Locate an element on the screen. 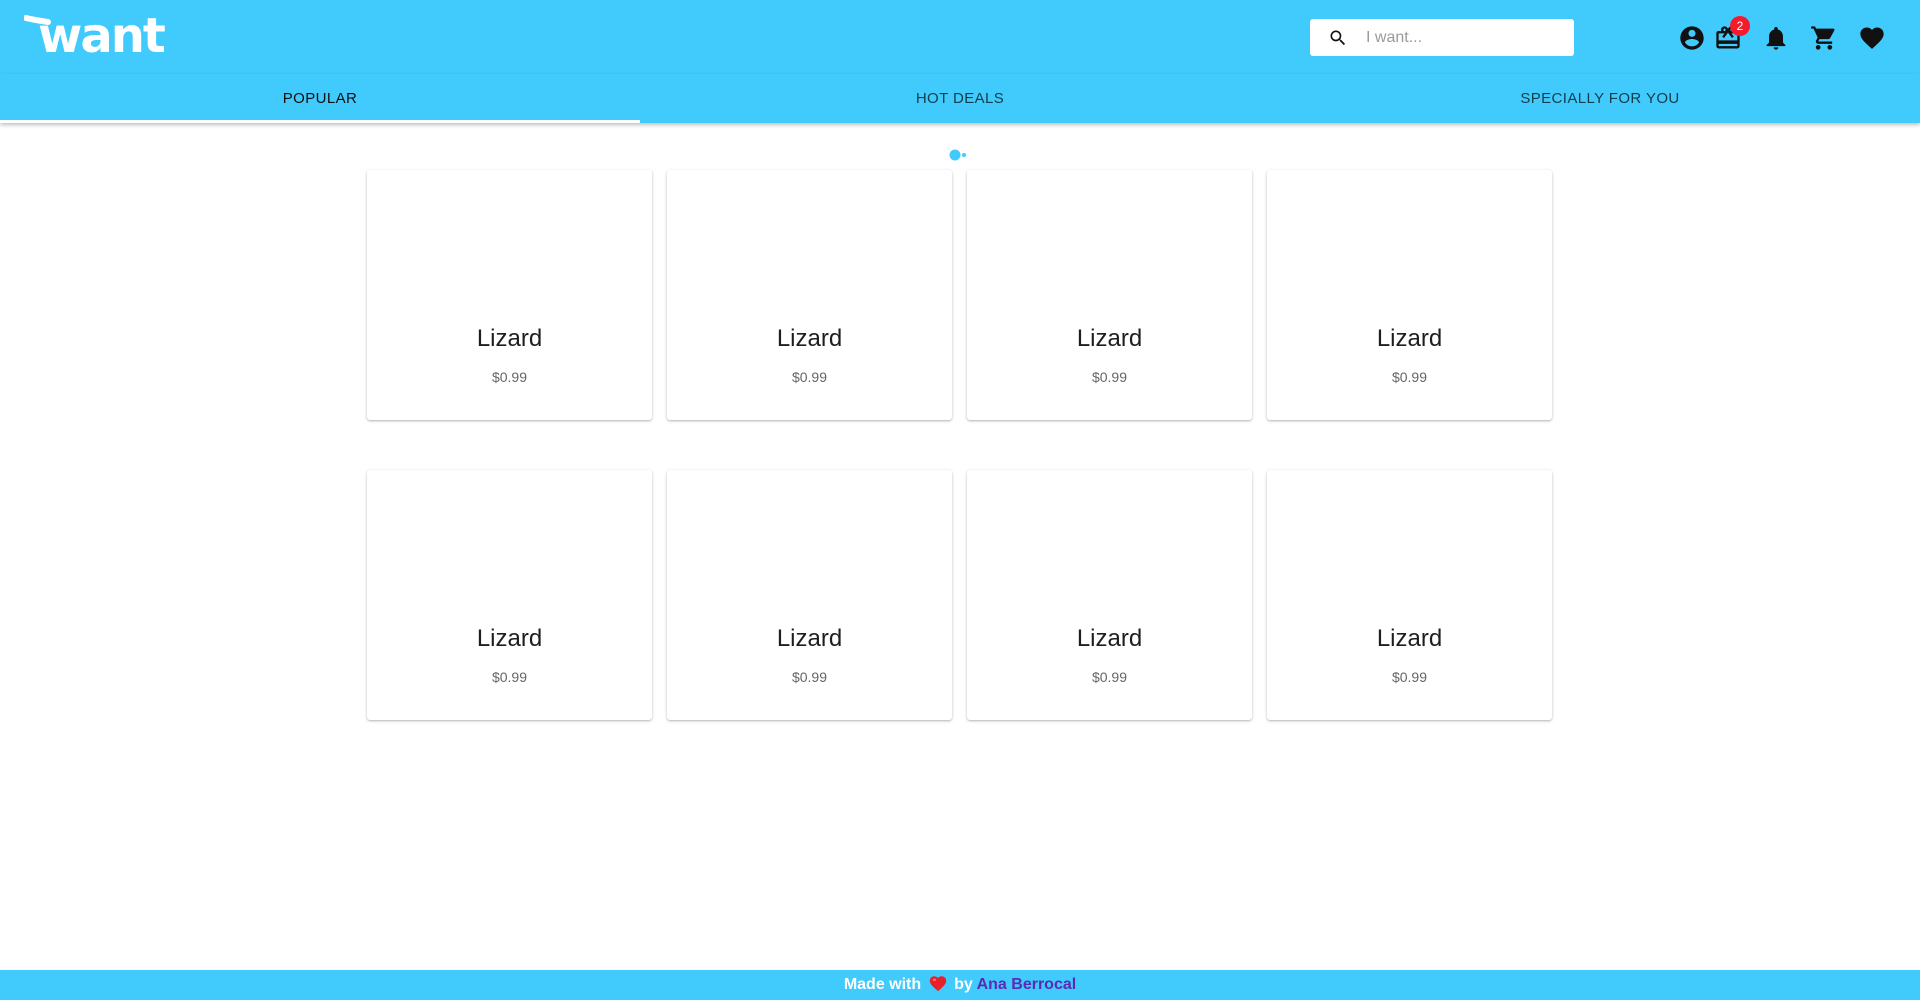 Image resolution: width=1920 pixels, height=1000 pixels. app-bar: want 2 is located at coordinates (960, 37).